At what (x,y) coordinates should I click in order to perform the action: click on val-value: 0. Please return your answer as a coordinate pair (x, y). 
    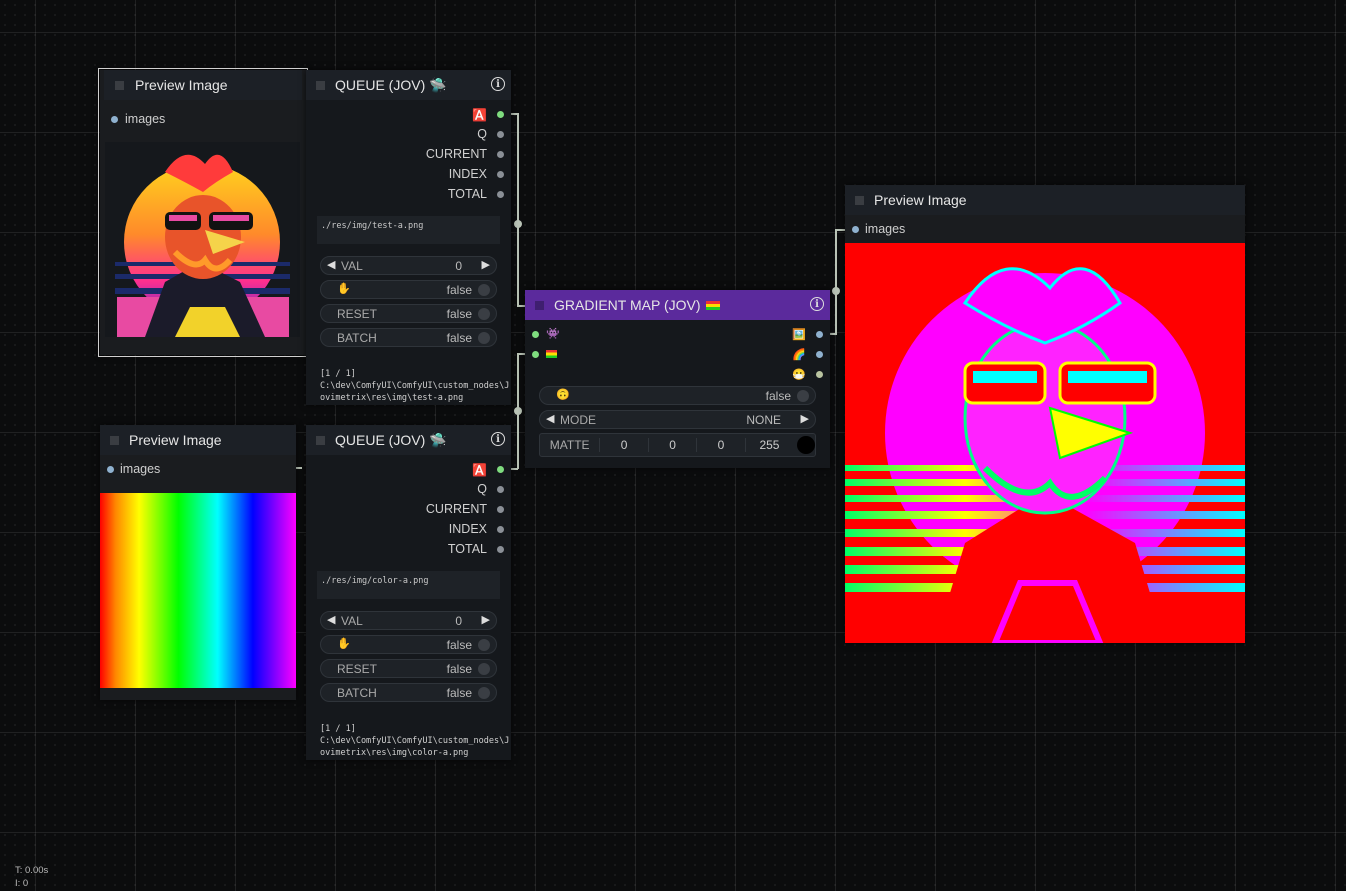
    Looking at the image, I should click on (458, 266).